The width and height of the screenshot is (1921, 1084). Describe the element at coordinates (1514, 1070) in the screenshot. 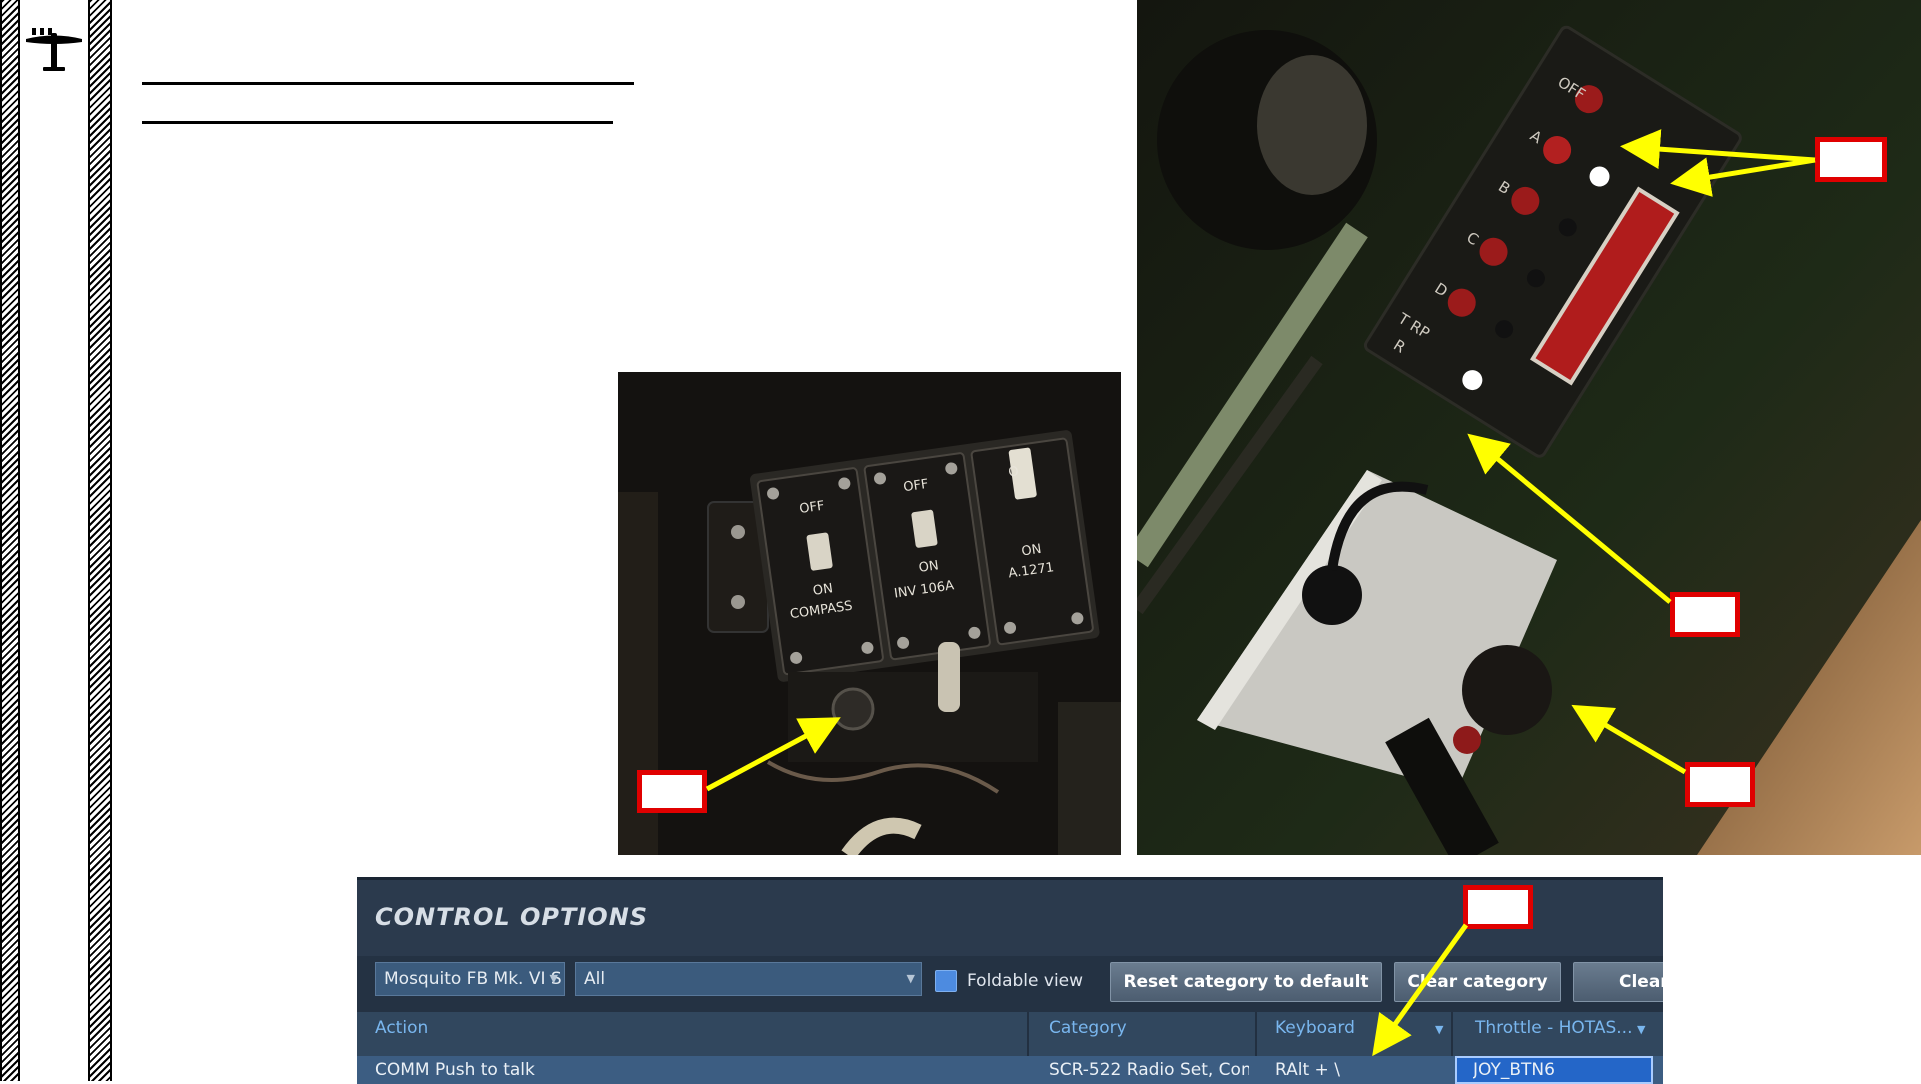

I see `row-throttle: JOY_BTN6` at that location.